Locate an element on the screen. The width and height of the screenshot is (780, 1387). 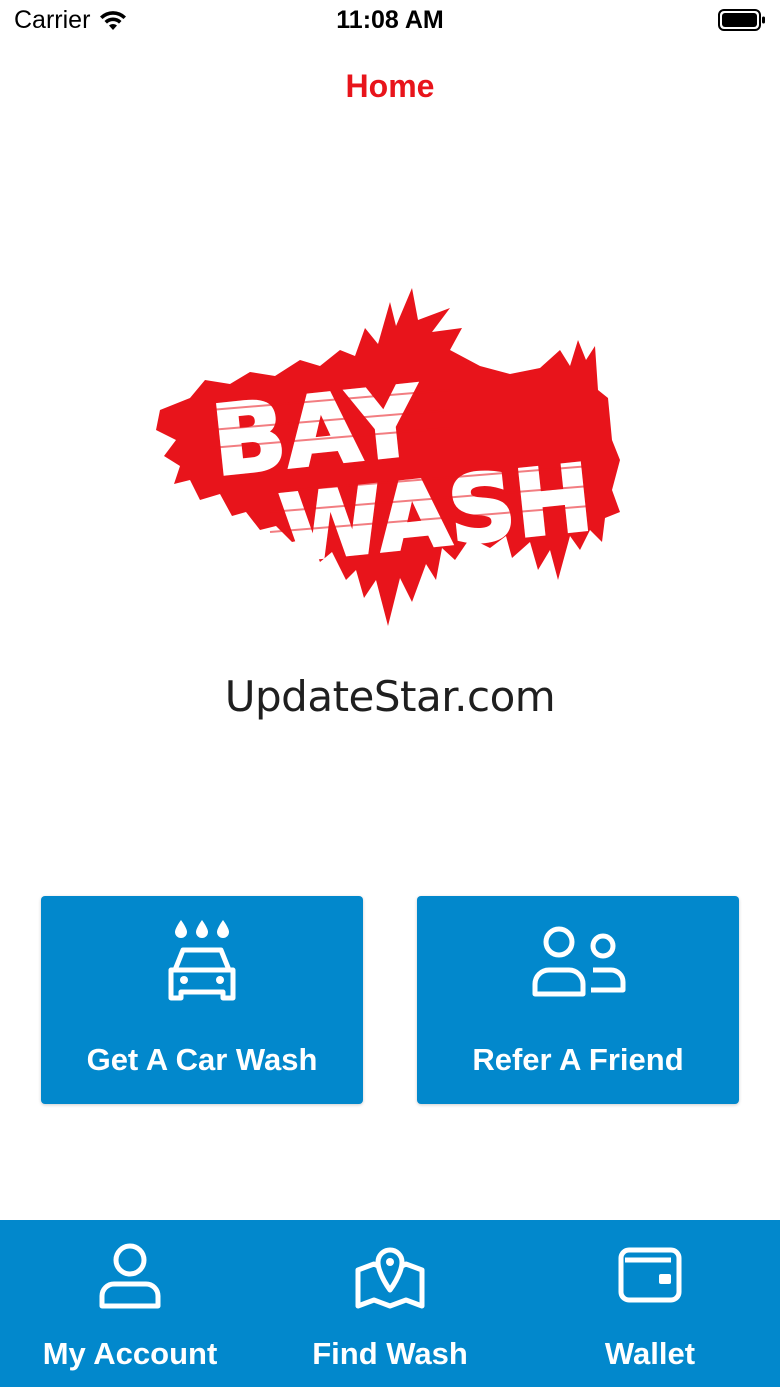
users-icon is located at coordinates (579, 961).